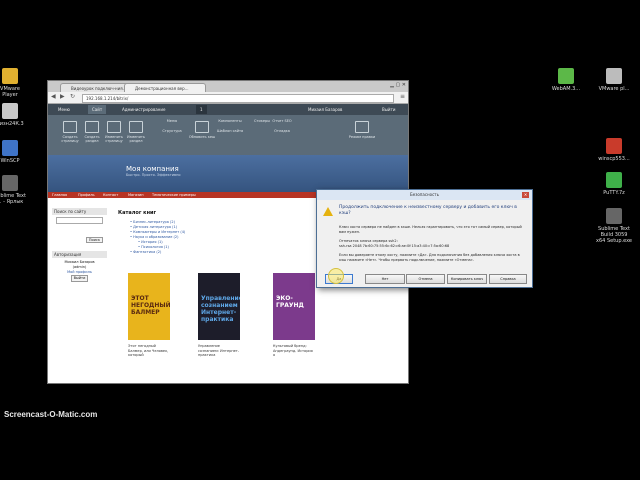  What do you see at coordinates (72, 96) in the screenshot?
I see `reload-icon: ↻` at bounding box center [72, 96].